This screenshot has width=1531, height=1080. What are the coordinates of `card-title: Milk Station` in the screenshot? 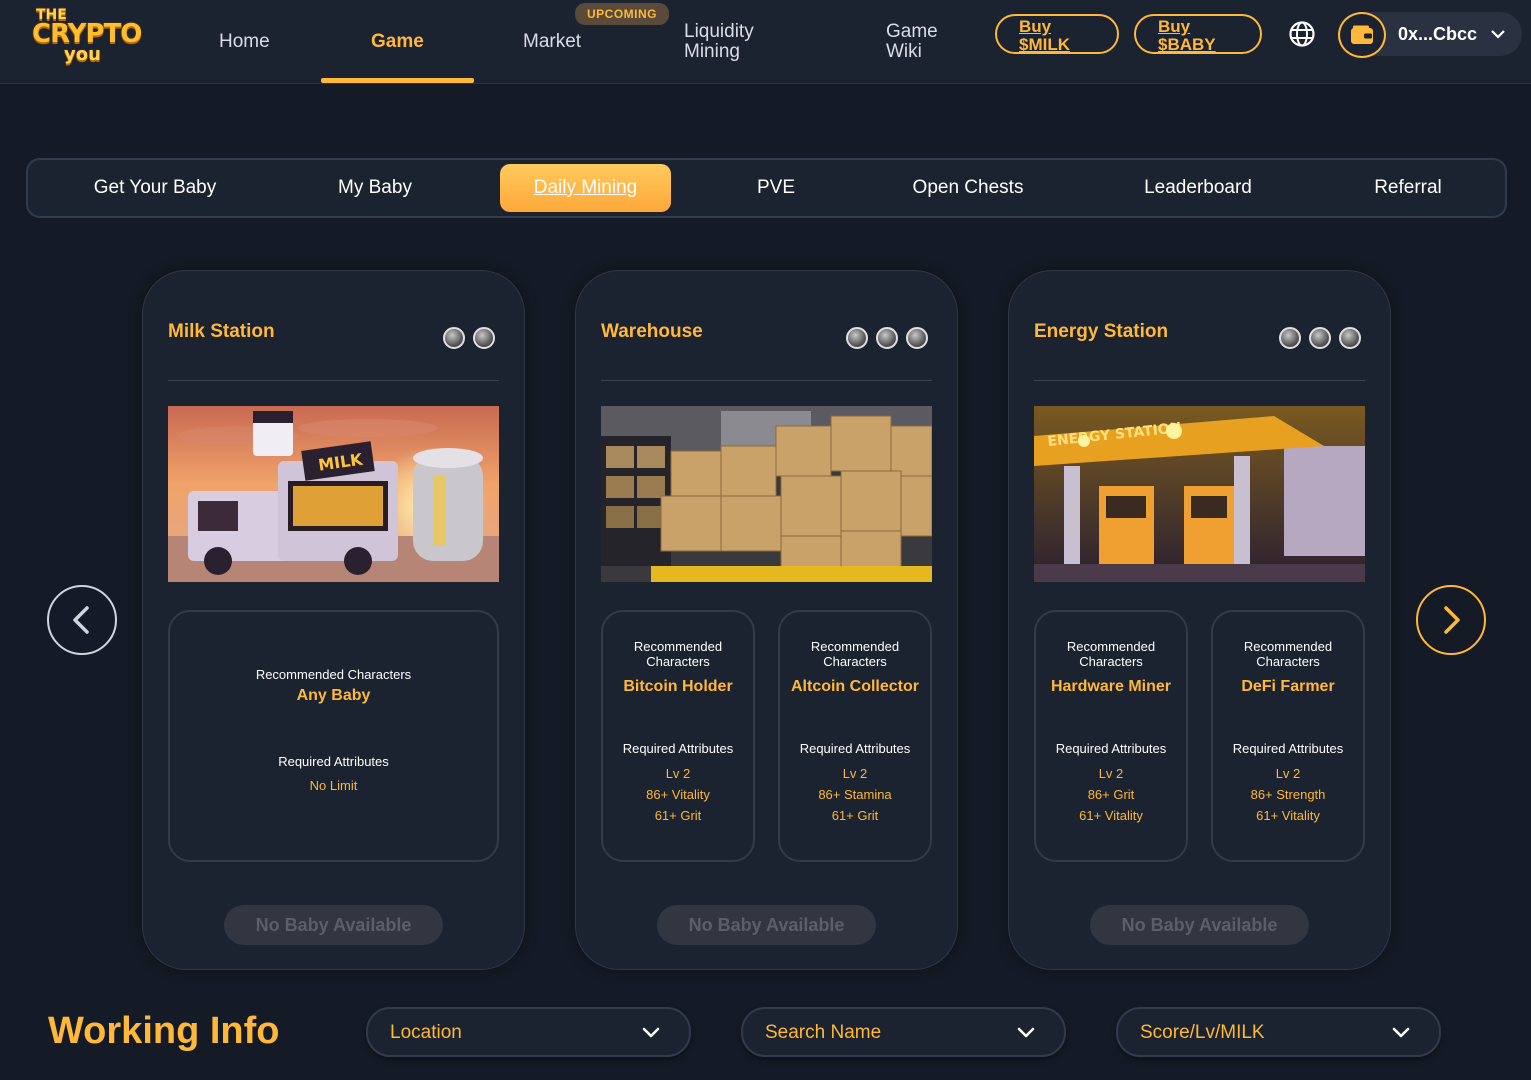 It's located at (221, 331).